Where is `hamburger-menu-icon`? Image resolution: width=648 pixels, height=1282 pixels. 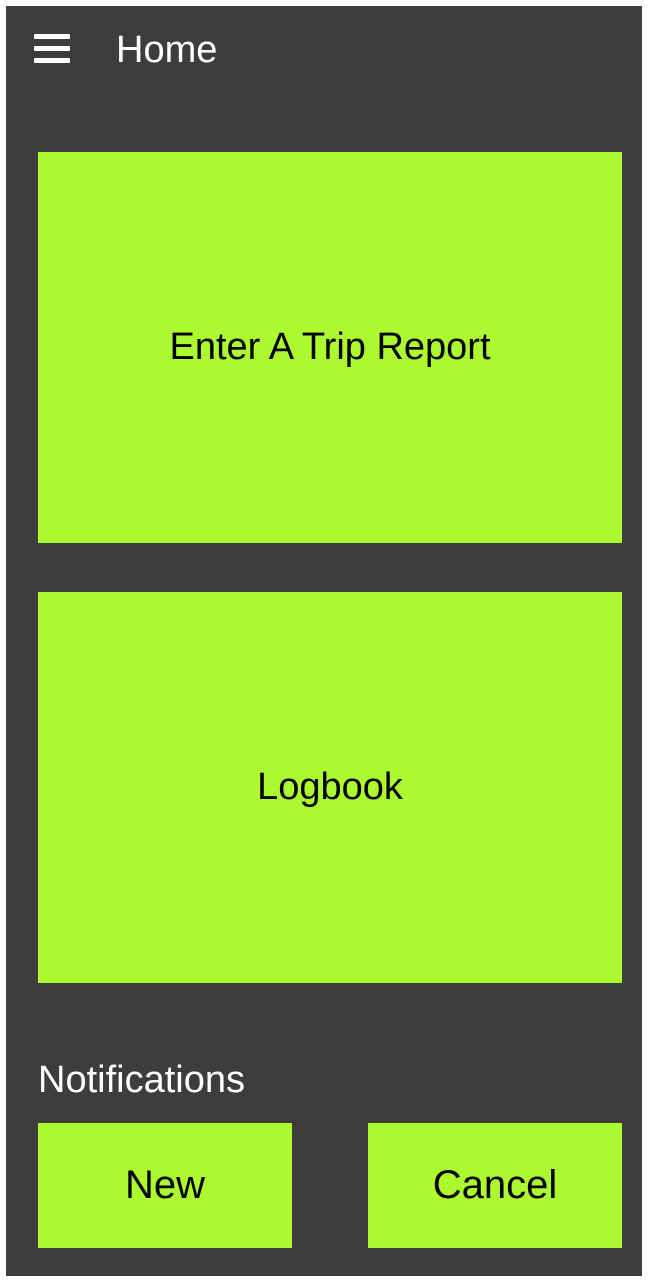 hamburger-menu-icon is located at coordinates (52, 50).